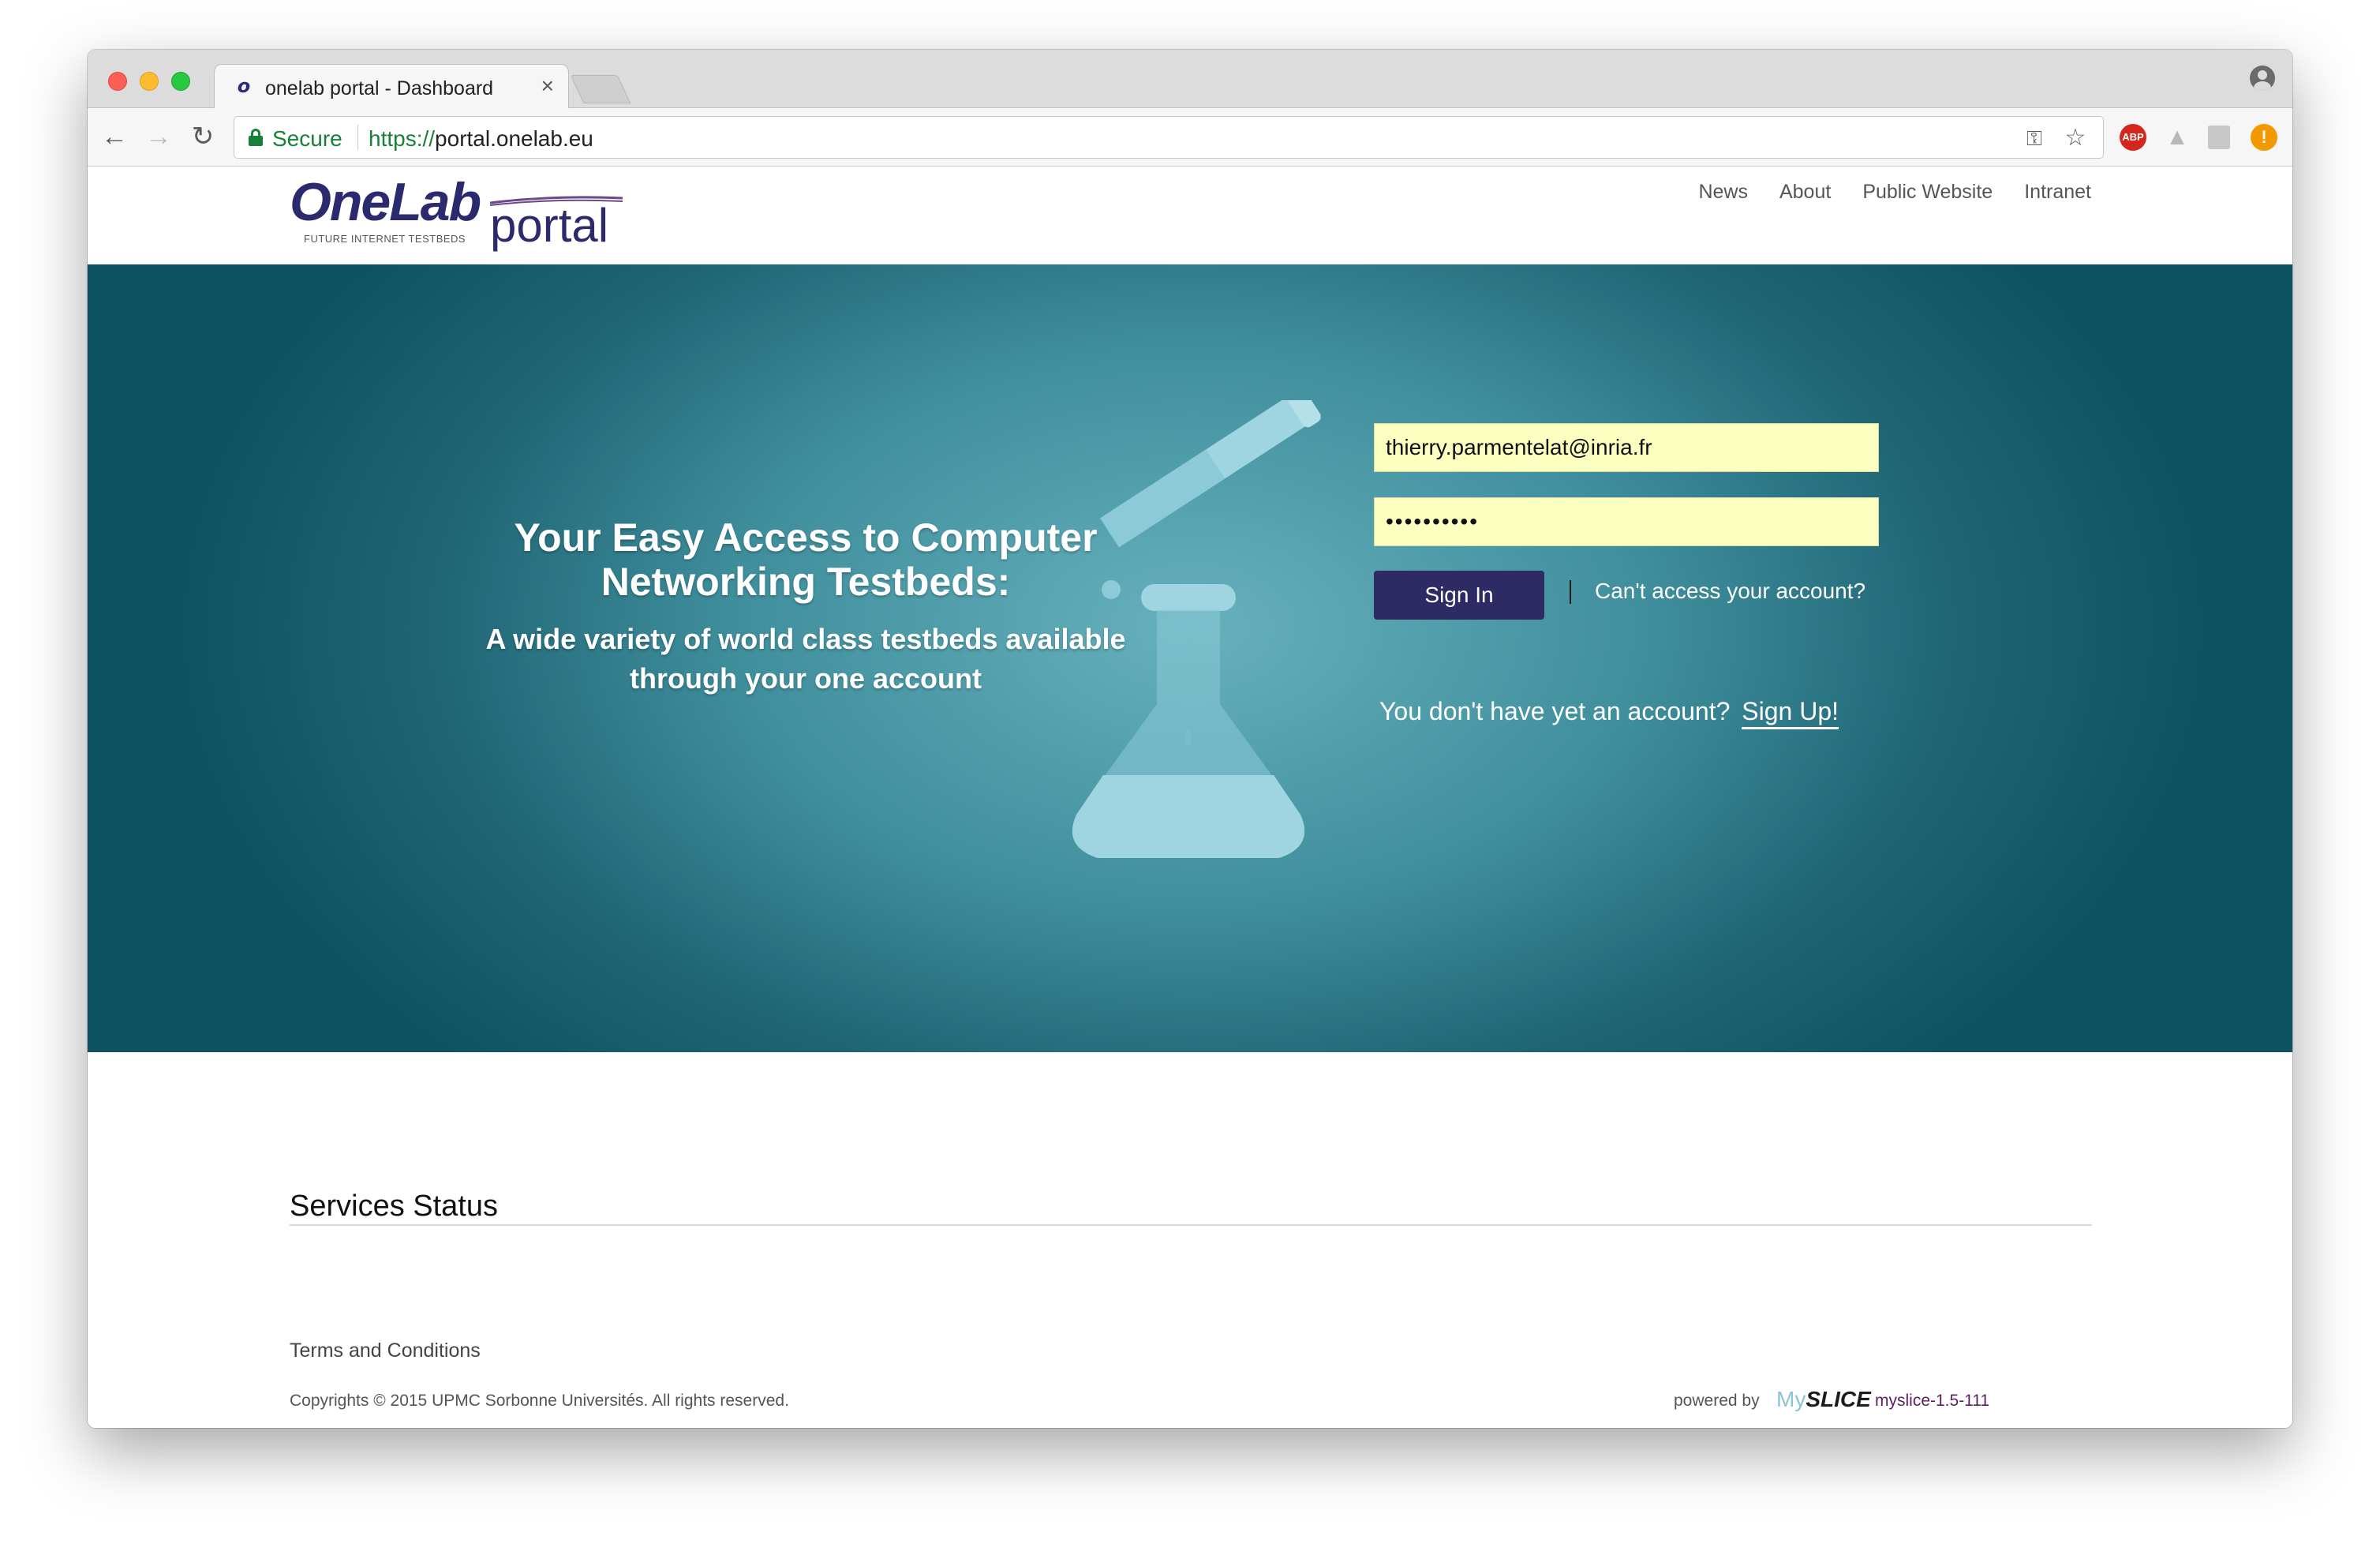 This screenshot has width=2380, height=1555. I want to click on alert-extension-icon: !, so click(2264, 137).